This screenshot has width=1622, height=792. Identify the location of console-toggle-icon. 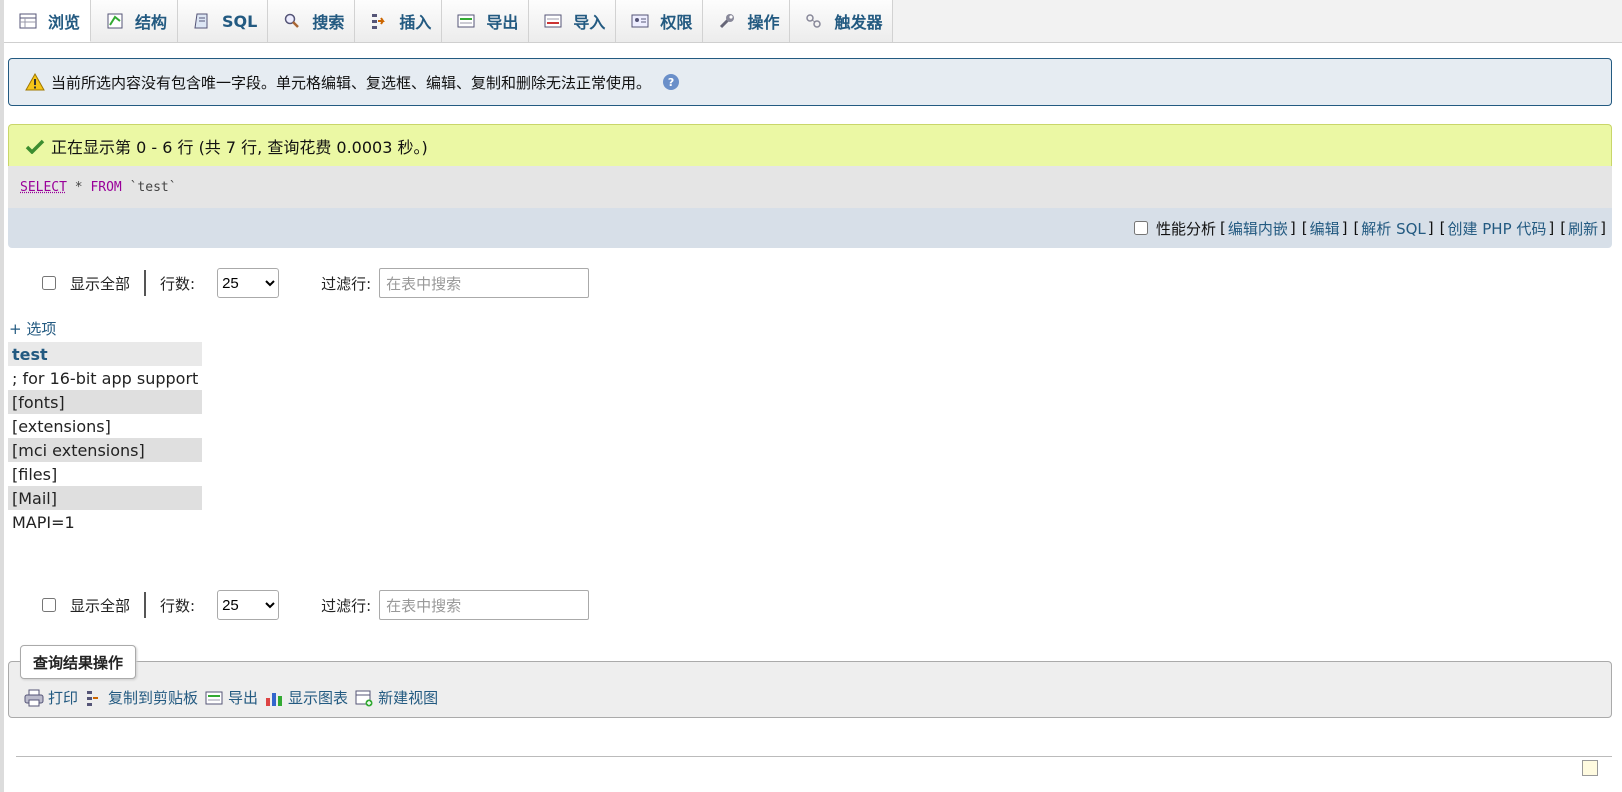
(1590, 768).